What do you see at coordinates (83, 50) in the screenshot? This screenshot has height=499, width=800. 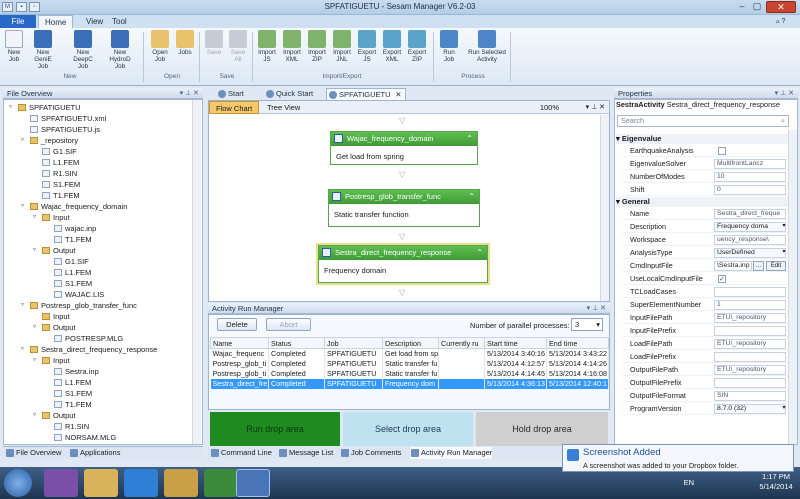 I see `new-deepc-job-button: New DeepC Job` at bounding box center [83, 50].